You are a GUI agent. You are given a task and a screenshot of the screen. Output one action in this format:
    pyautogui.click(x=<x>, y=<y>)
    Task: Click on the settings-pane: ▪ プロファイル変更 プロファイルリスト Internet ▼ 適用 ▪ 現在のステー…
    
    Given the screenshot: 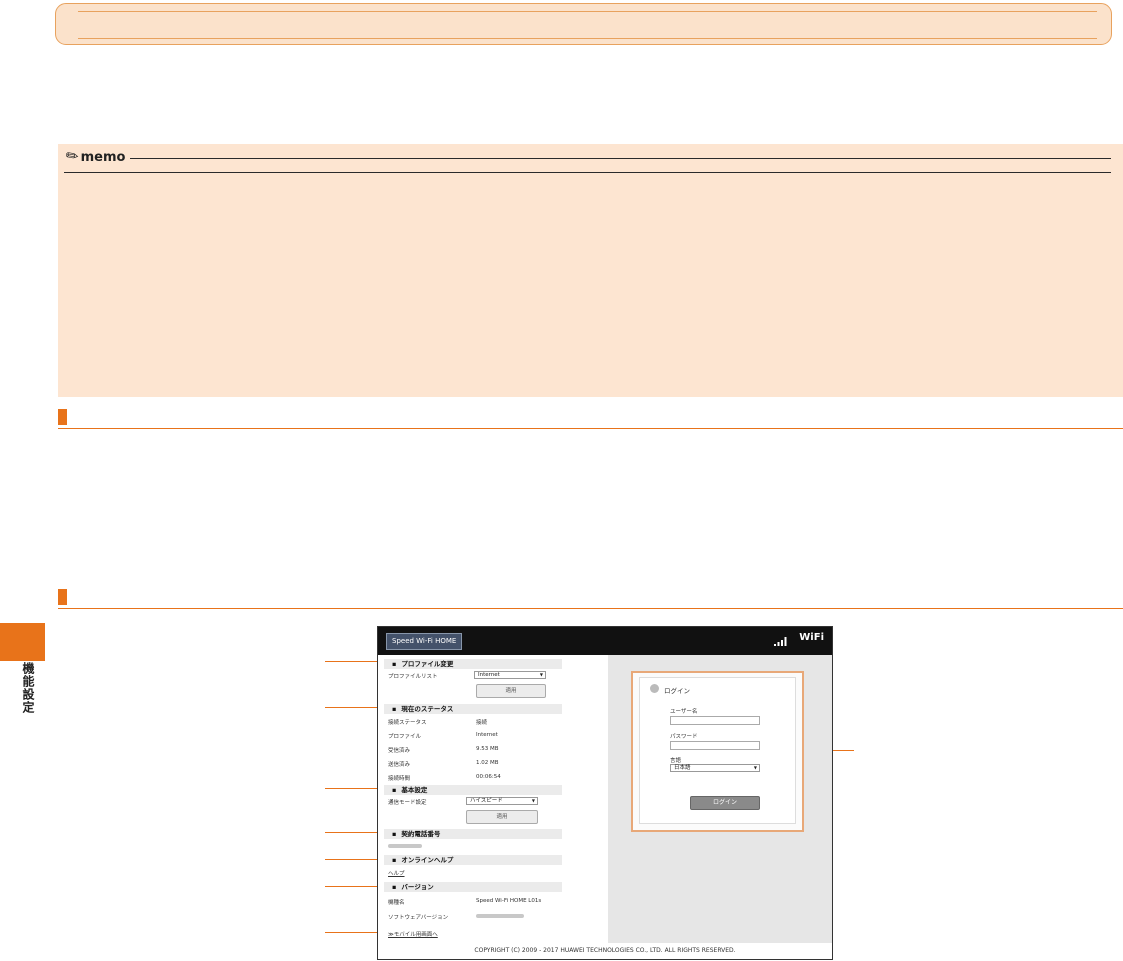 What is the action you would take?
    pyautogui.click(x=493, y=804)
    